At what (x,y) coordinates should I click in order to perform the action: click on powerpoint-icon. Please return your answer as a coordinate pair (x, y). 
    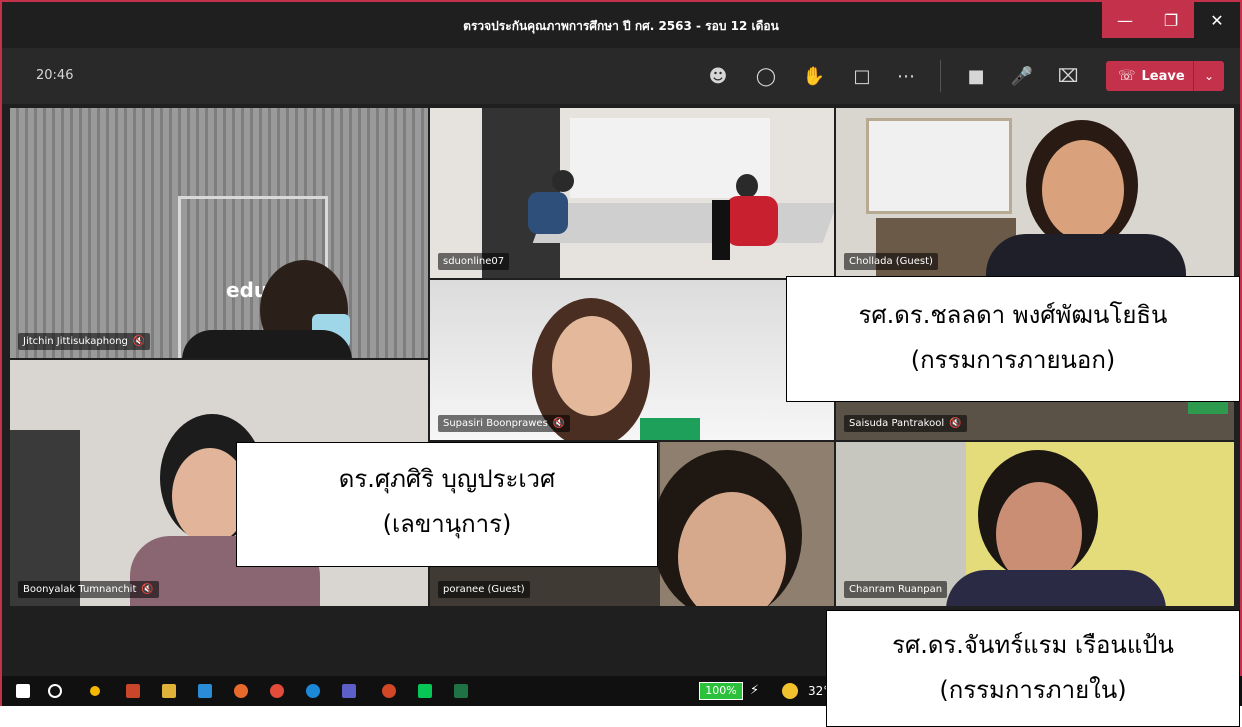
    Looking at the image, I should click on (389, 691).